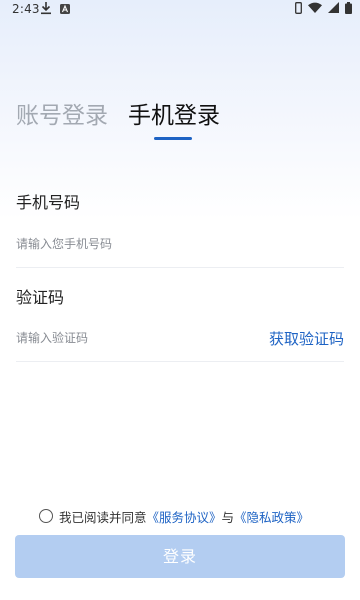 The height and width of the screenshot is (600, 360). I want to click on phone-icon, so click(298, 9).